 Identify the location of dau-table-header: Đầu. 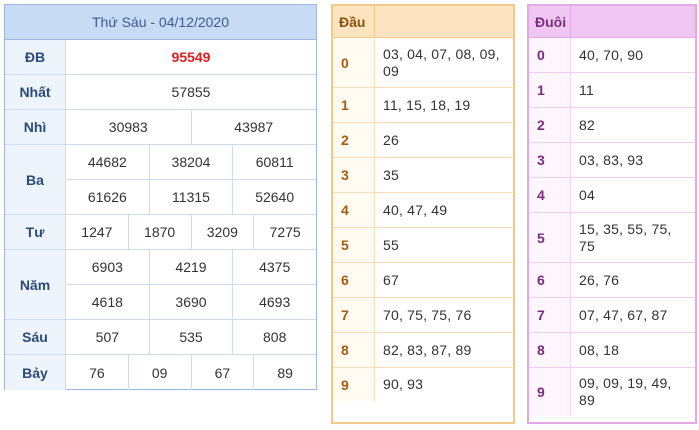
(423, 22).